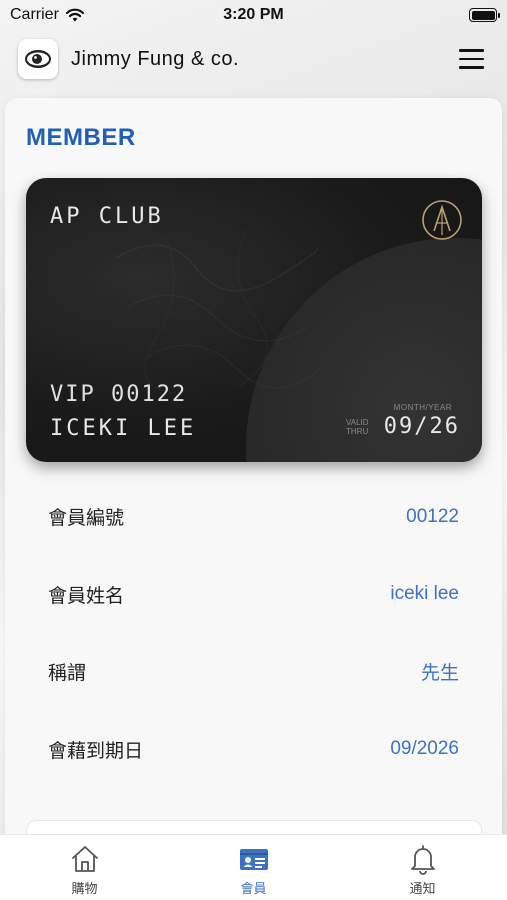  I want to click on info-value: 00122, so click(432, 516).